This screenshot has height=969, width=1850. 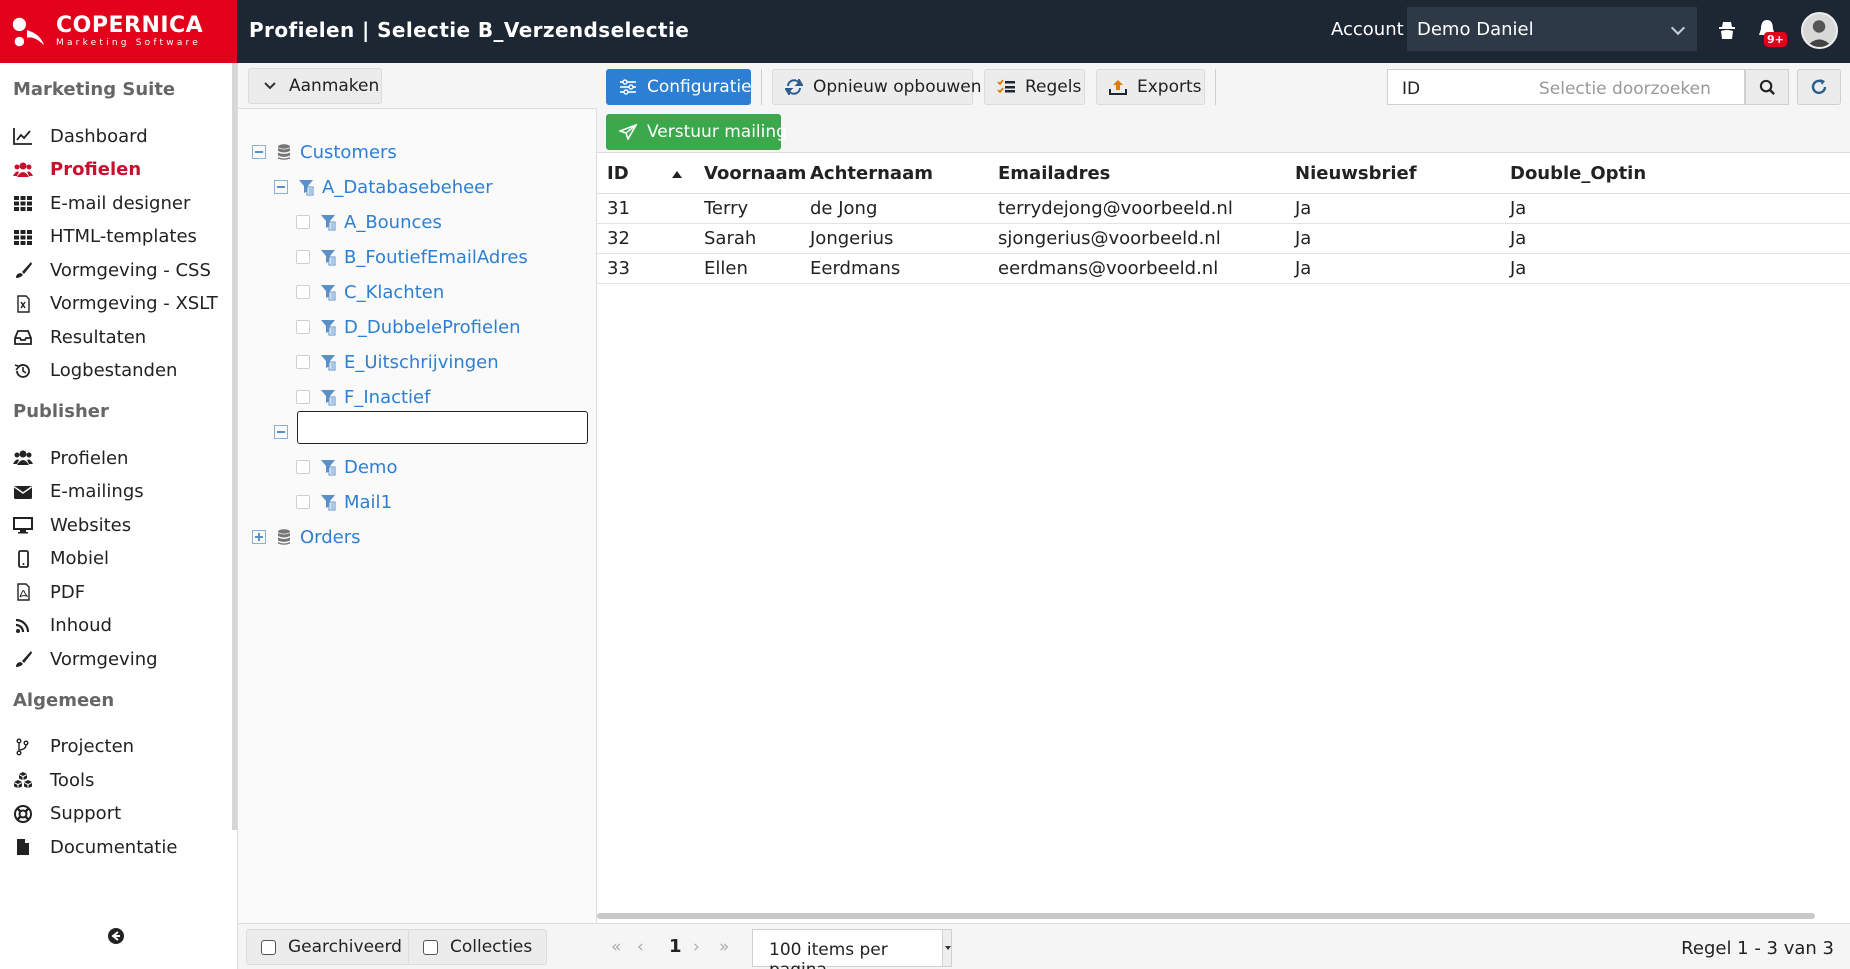 What do you see at coordinates (855, 268) in the screenshot?
I see `table-cell-achternaam: Eerdmans` at bounding box center [855, 268].